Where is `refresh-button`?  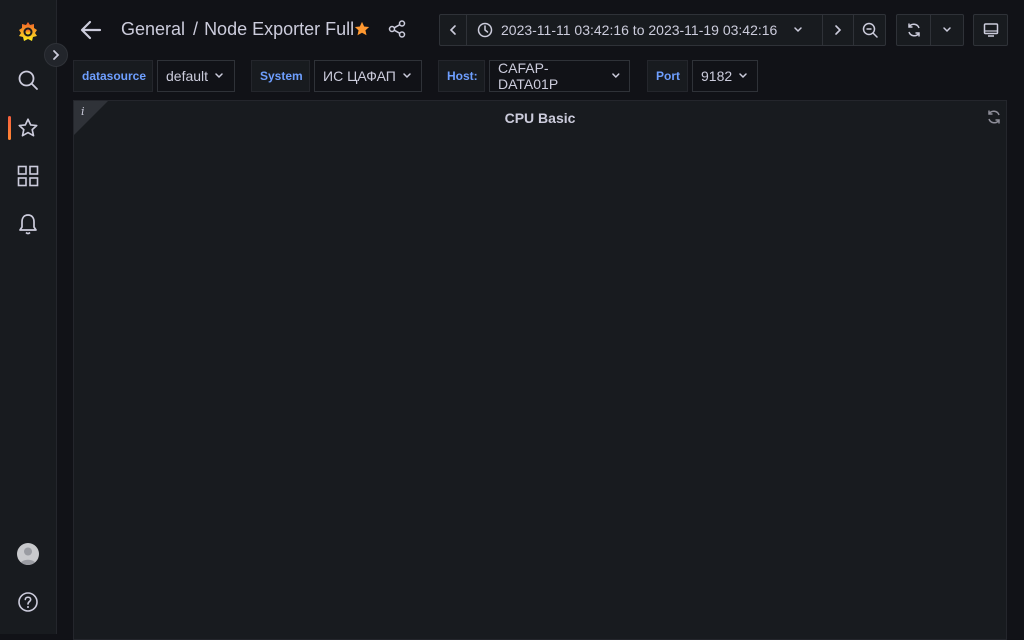 refresh-button is located at coordinates (913, 30).